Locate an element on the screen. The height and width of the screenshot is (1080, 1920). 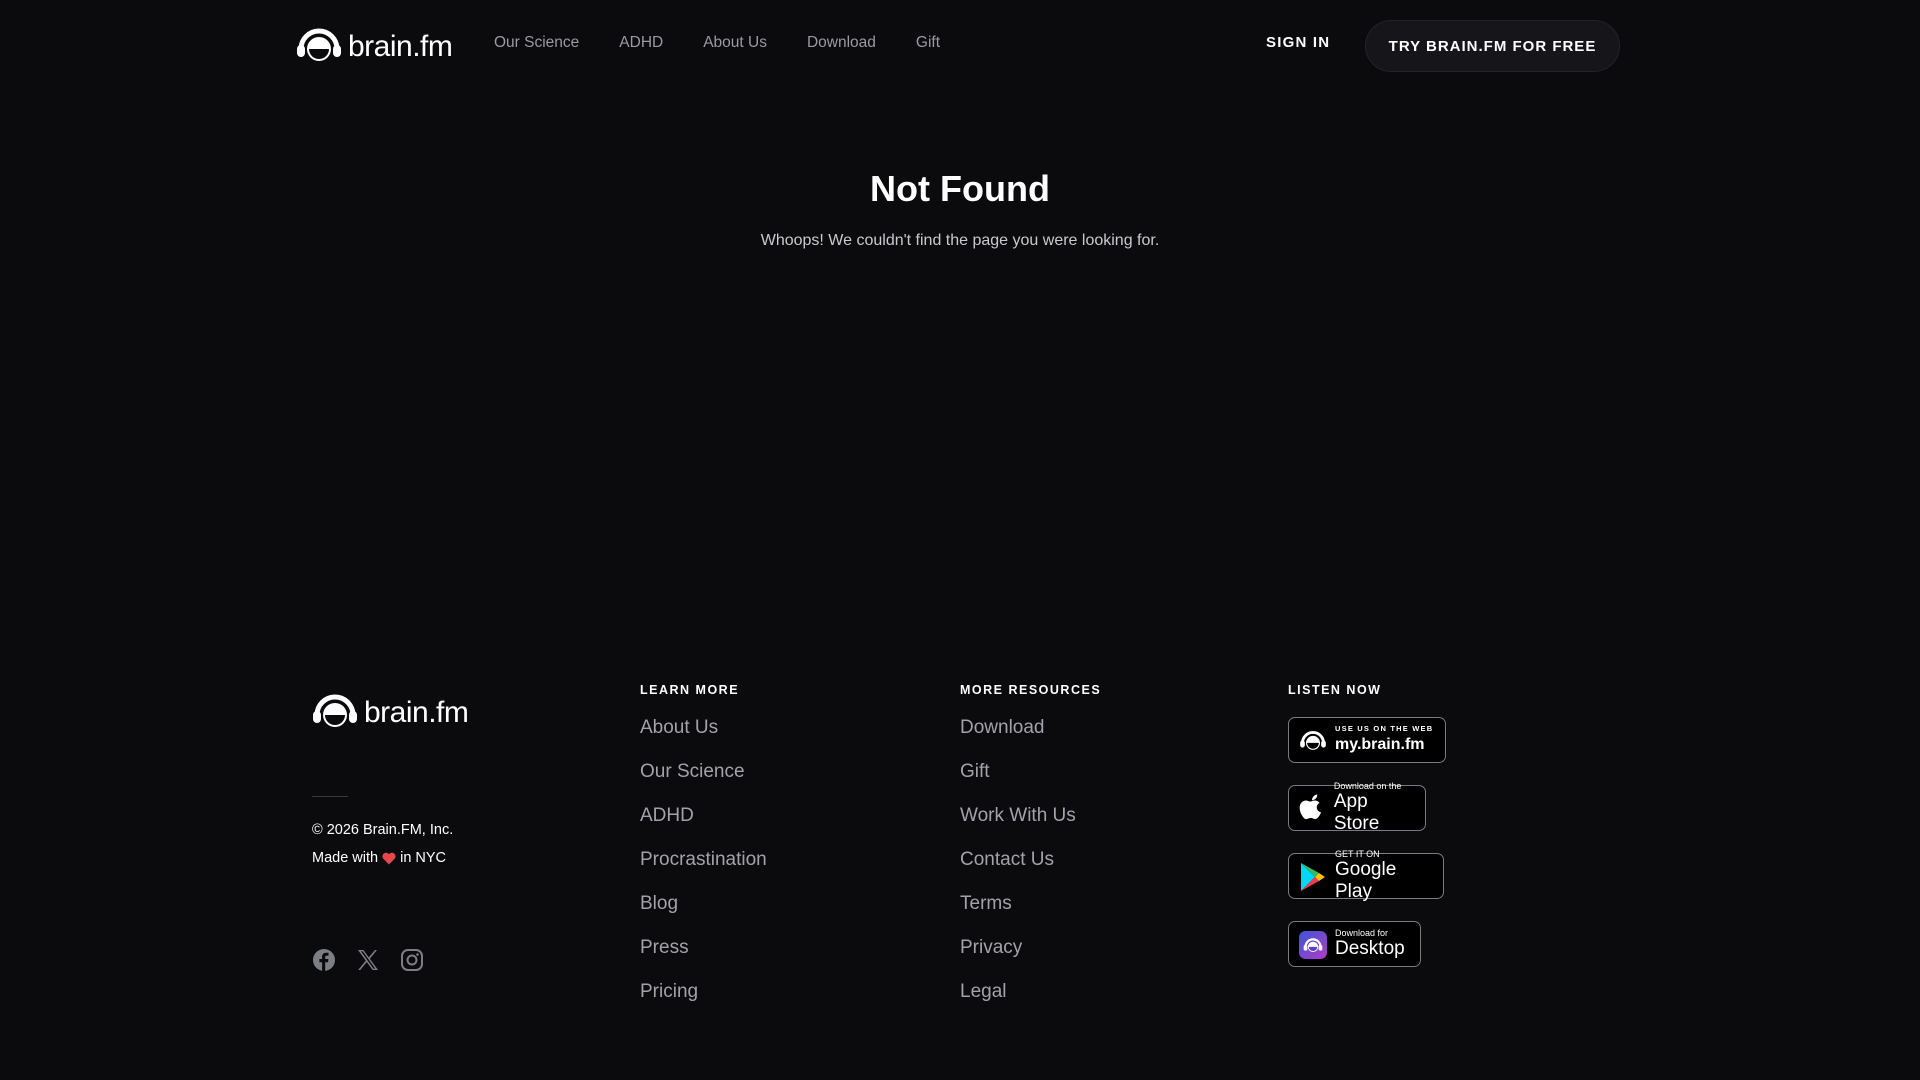
footer-link-legal: Legal is located at coordinates (1030, 1003).